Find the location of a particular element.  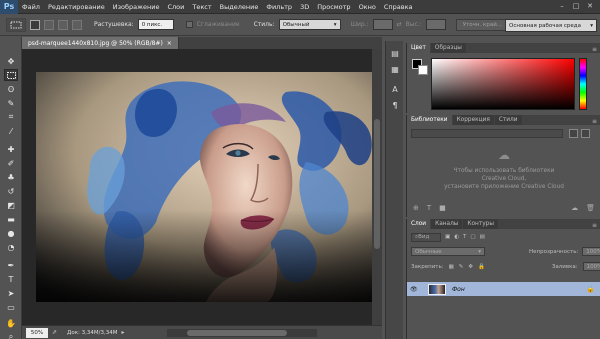

tab-adjustments: Коррекция is located at coordinates (473, 120).